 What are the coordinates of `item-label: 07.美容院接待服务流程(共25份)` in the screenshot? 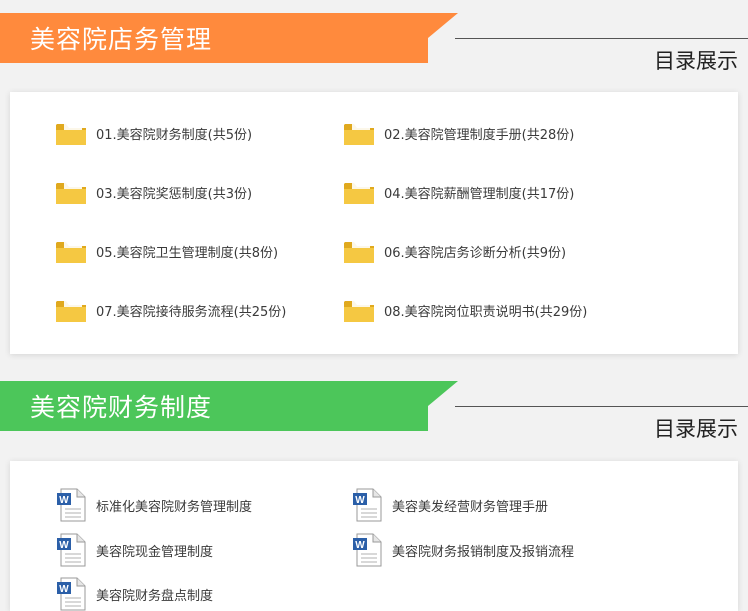 It's located at (191, 312).